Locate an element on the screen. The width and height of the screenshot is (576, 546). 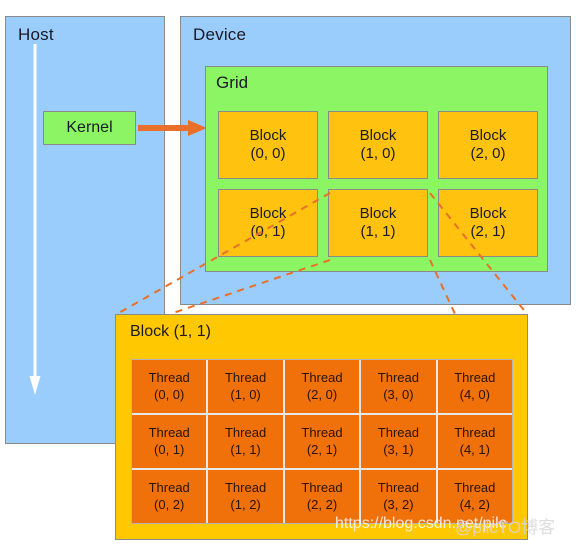
block-index: (0, 0) is located at coordinates (268, 153).